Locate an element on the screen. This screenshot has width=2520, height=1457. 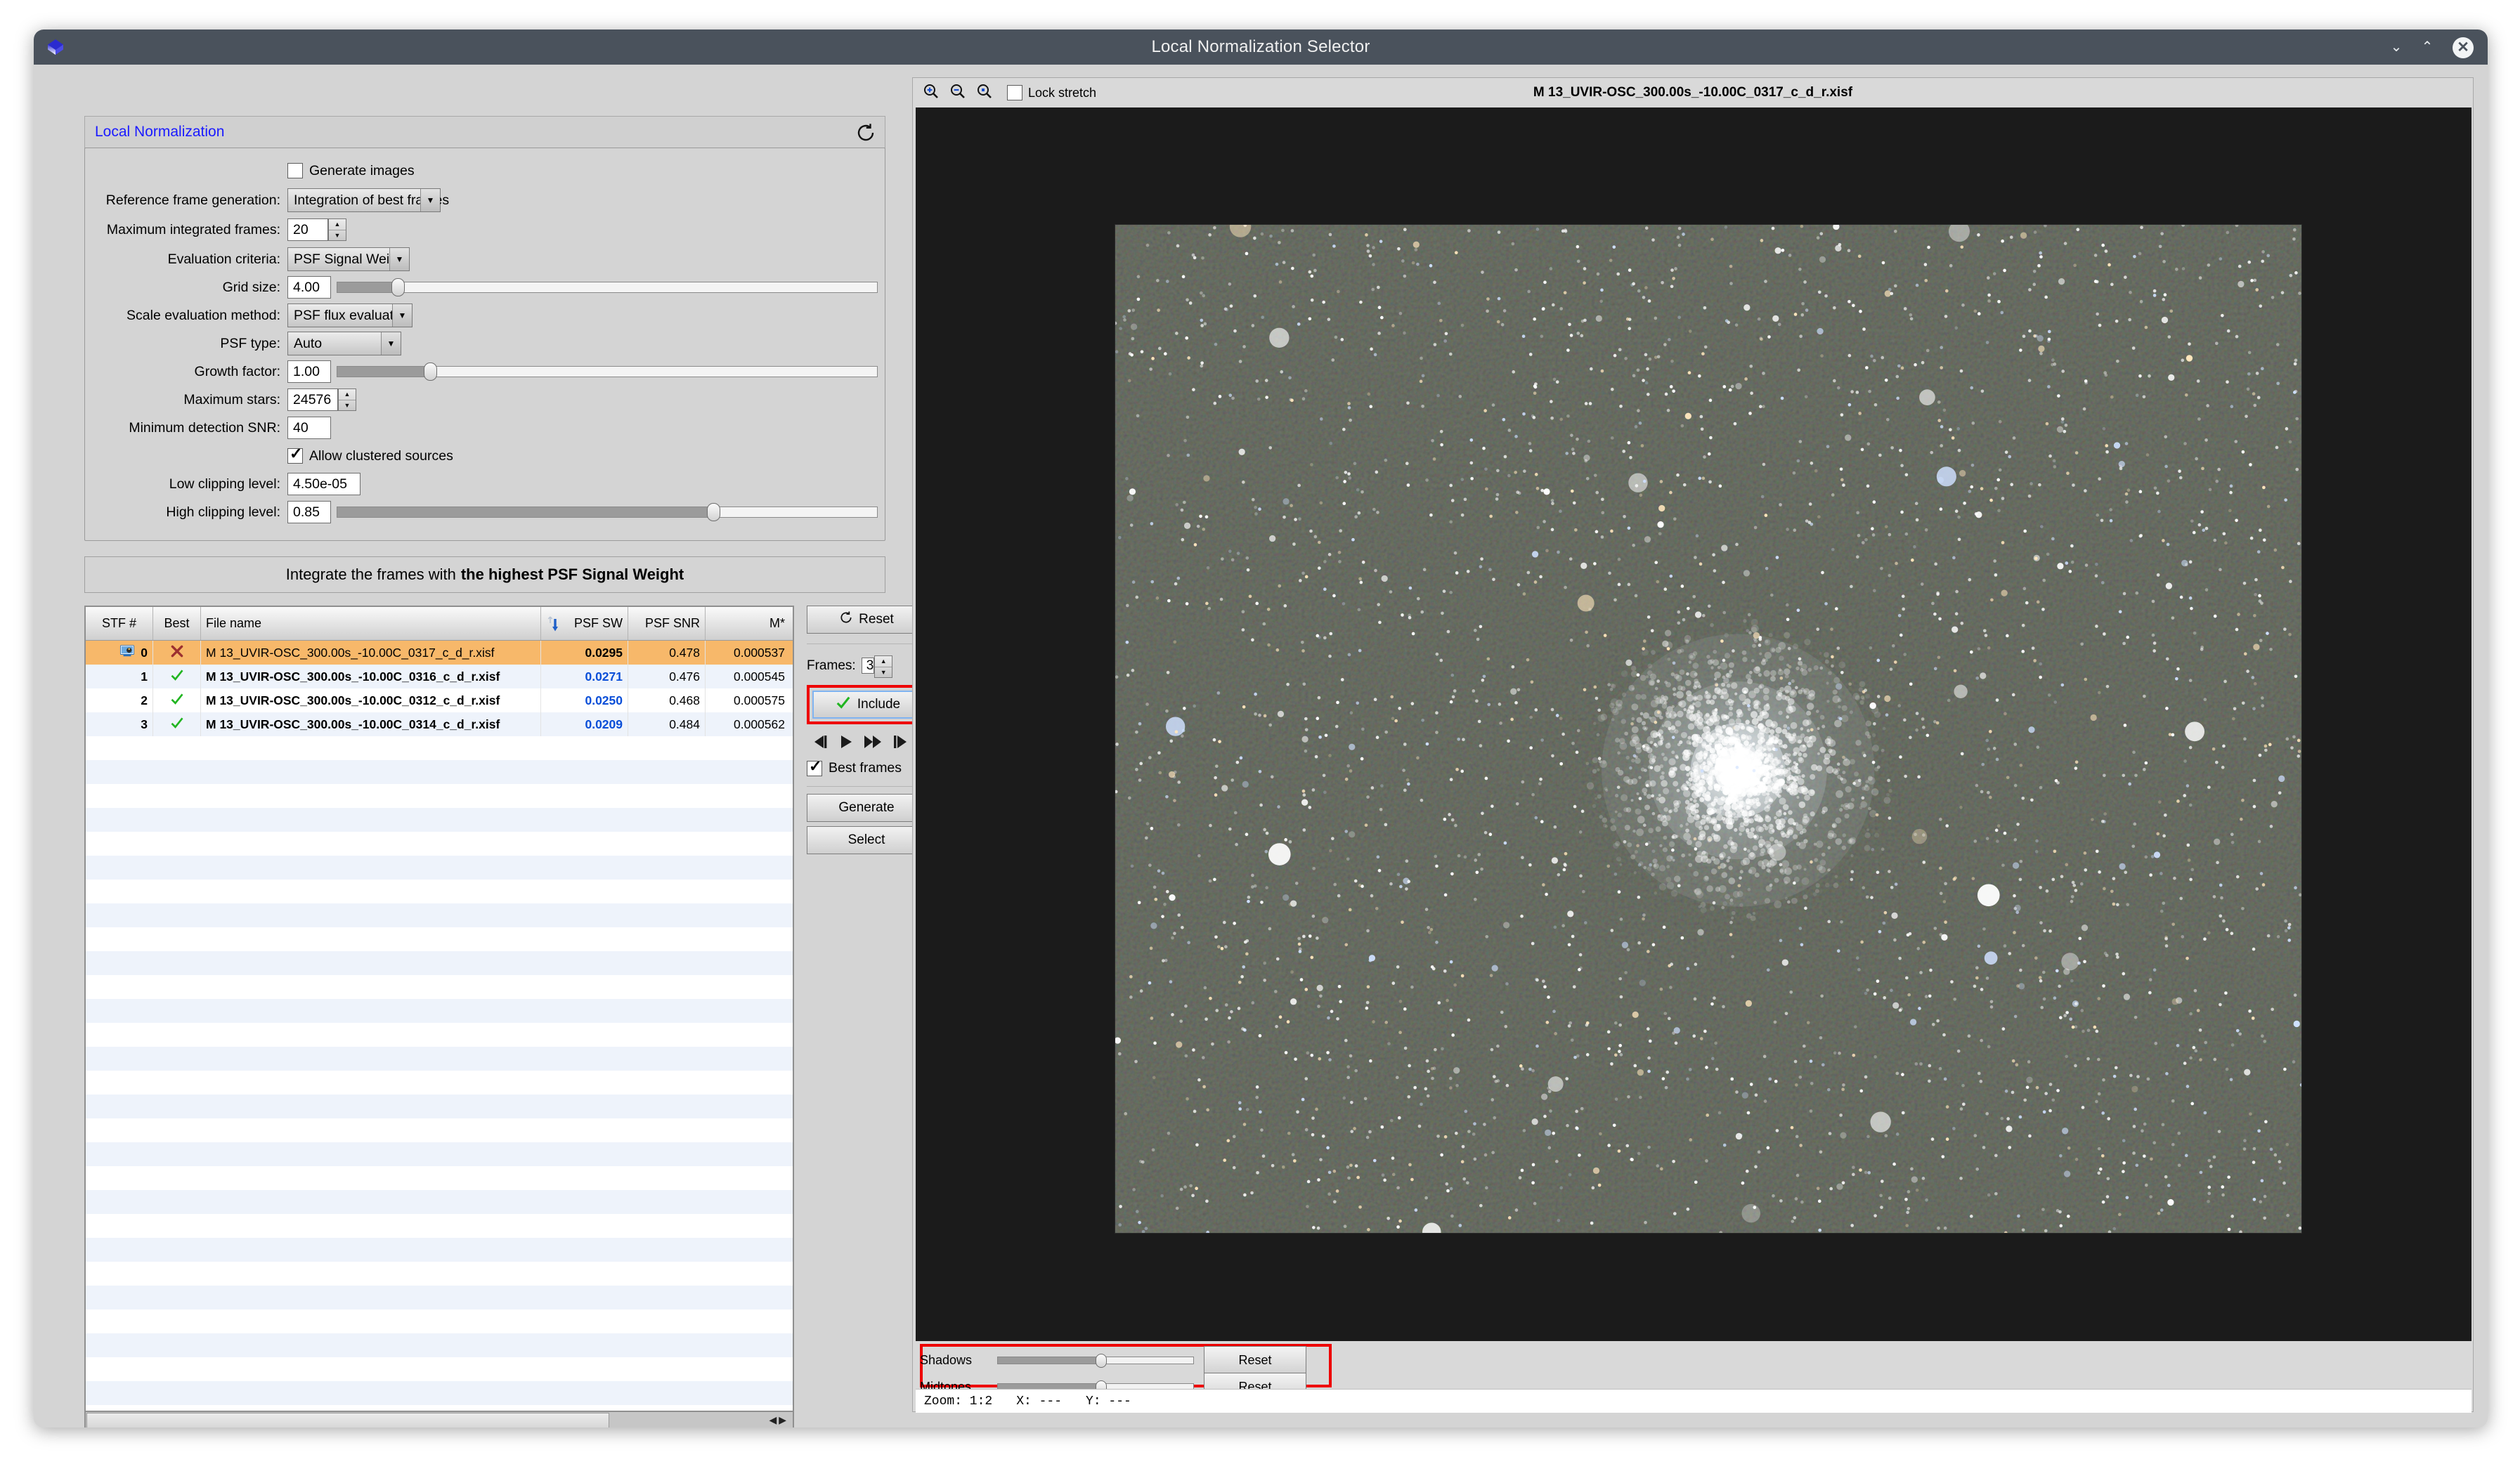
evaluation-criteria-select: PSF Signal Weight ▼ is located at coordinates (349, 259).